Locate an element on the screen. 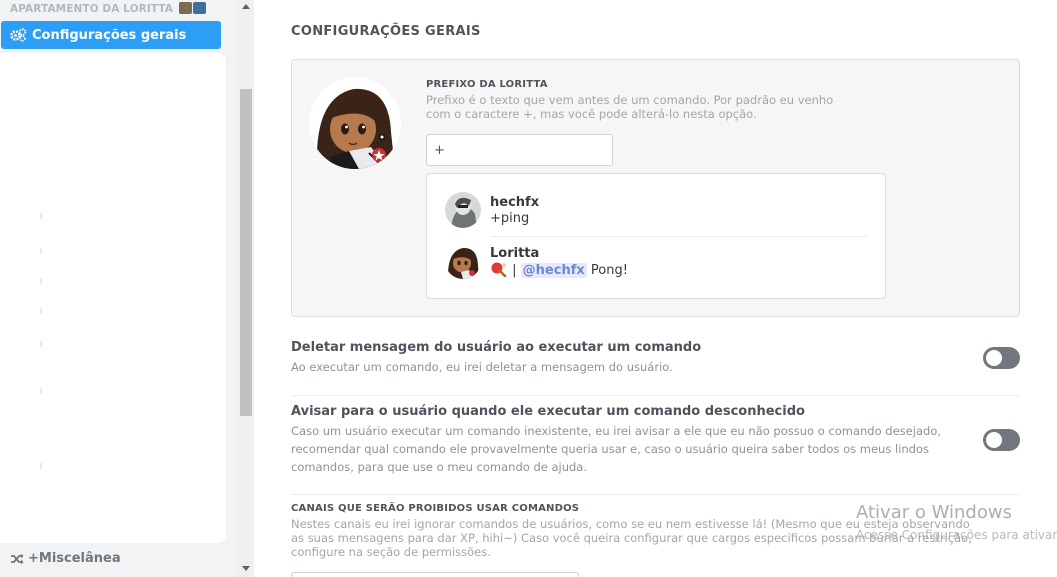 Image resolution: width=1057 pixels, height=577 pixels. windows-activation-title: Ativar o Windows is located at coordinates (934, 512).